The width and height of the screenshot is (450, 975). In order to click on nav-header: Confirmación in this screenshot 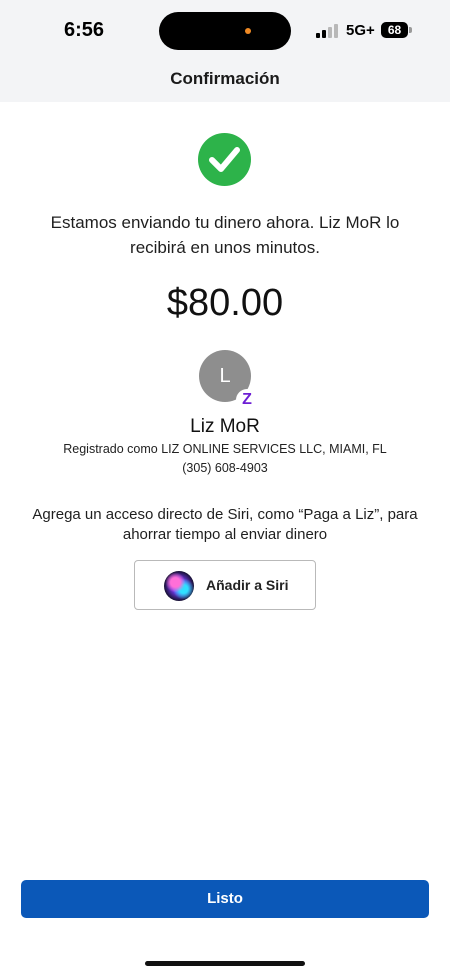, I will do `click(225, 82)`.